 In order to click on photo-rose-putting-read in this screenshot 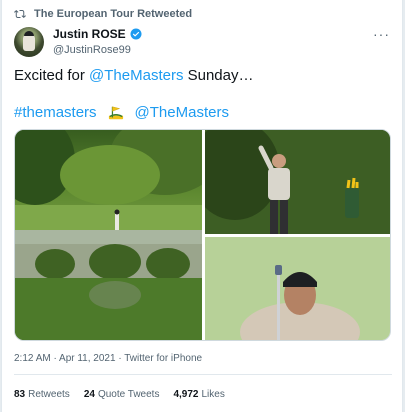, I will do `click(297, 288)`.